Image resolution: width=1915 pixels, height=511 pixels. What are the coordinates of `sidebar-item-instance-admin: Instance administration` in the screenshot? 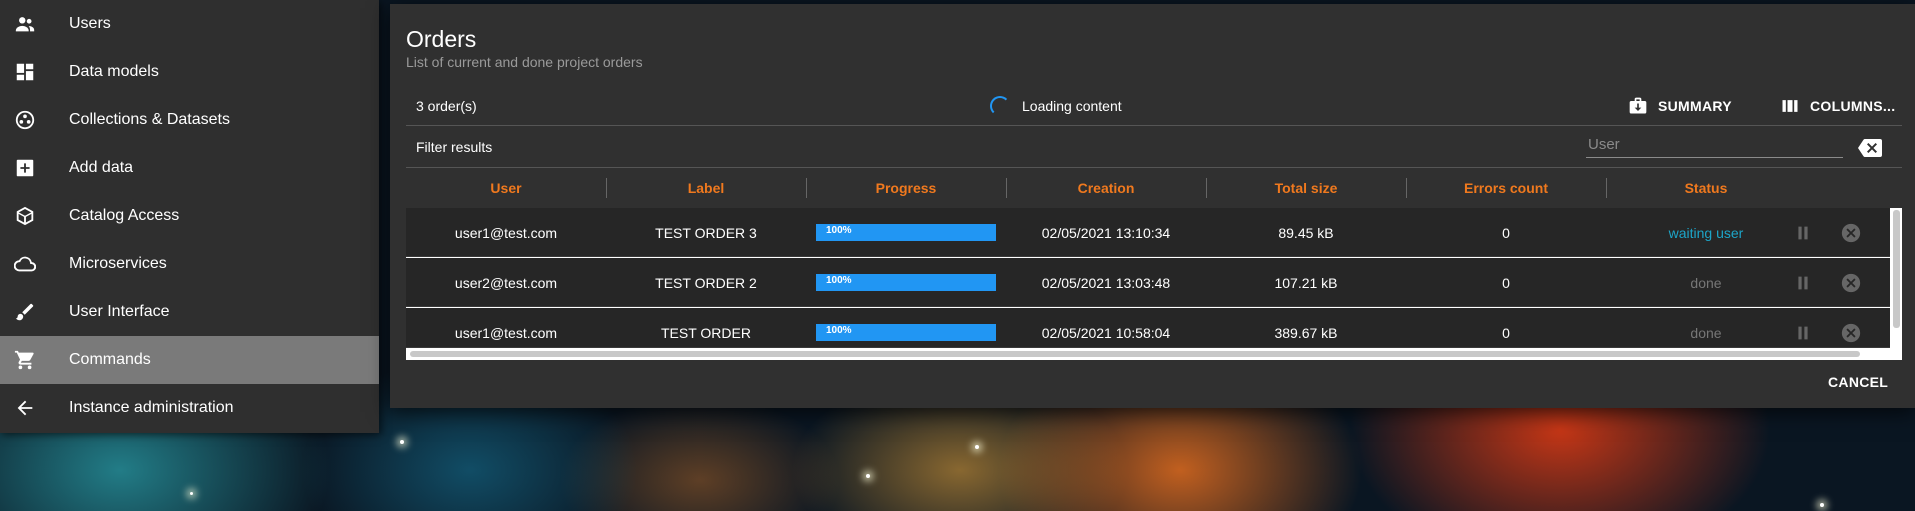 It's located at (189, 408).